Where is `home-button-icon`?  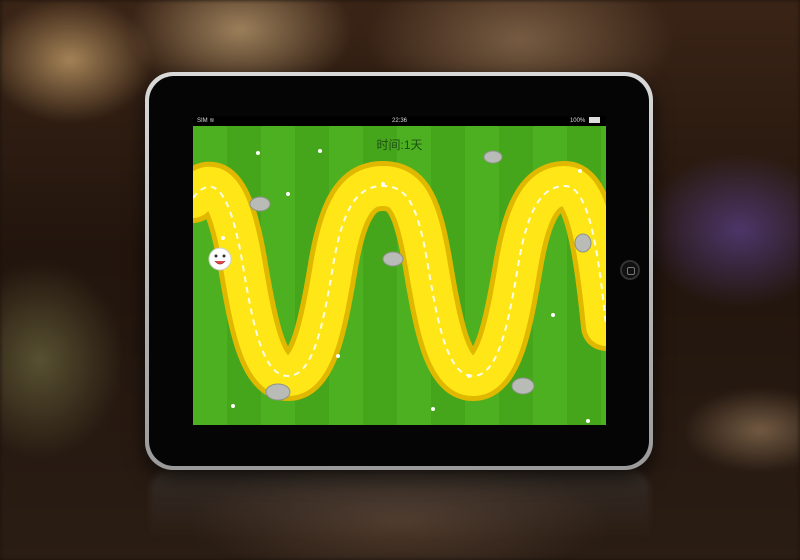
home-button-icon is located at coordinates (631, 271).